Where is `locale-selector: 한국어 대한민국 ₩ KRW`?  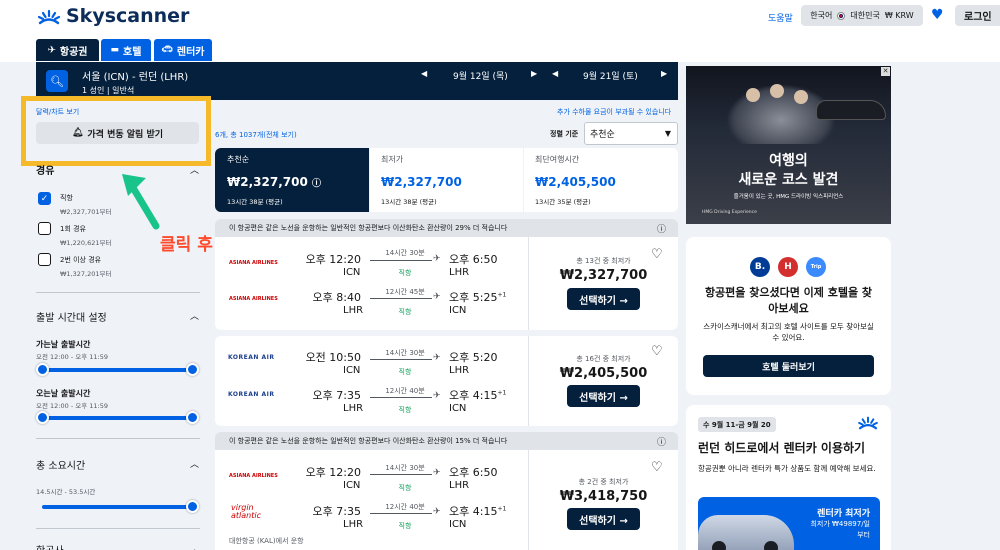 locale-selector: 한국어 대한민국 ₩ KRW is located at coordinates (862, 15).